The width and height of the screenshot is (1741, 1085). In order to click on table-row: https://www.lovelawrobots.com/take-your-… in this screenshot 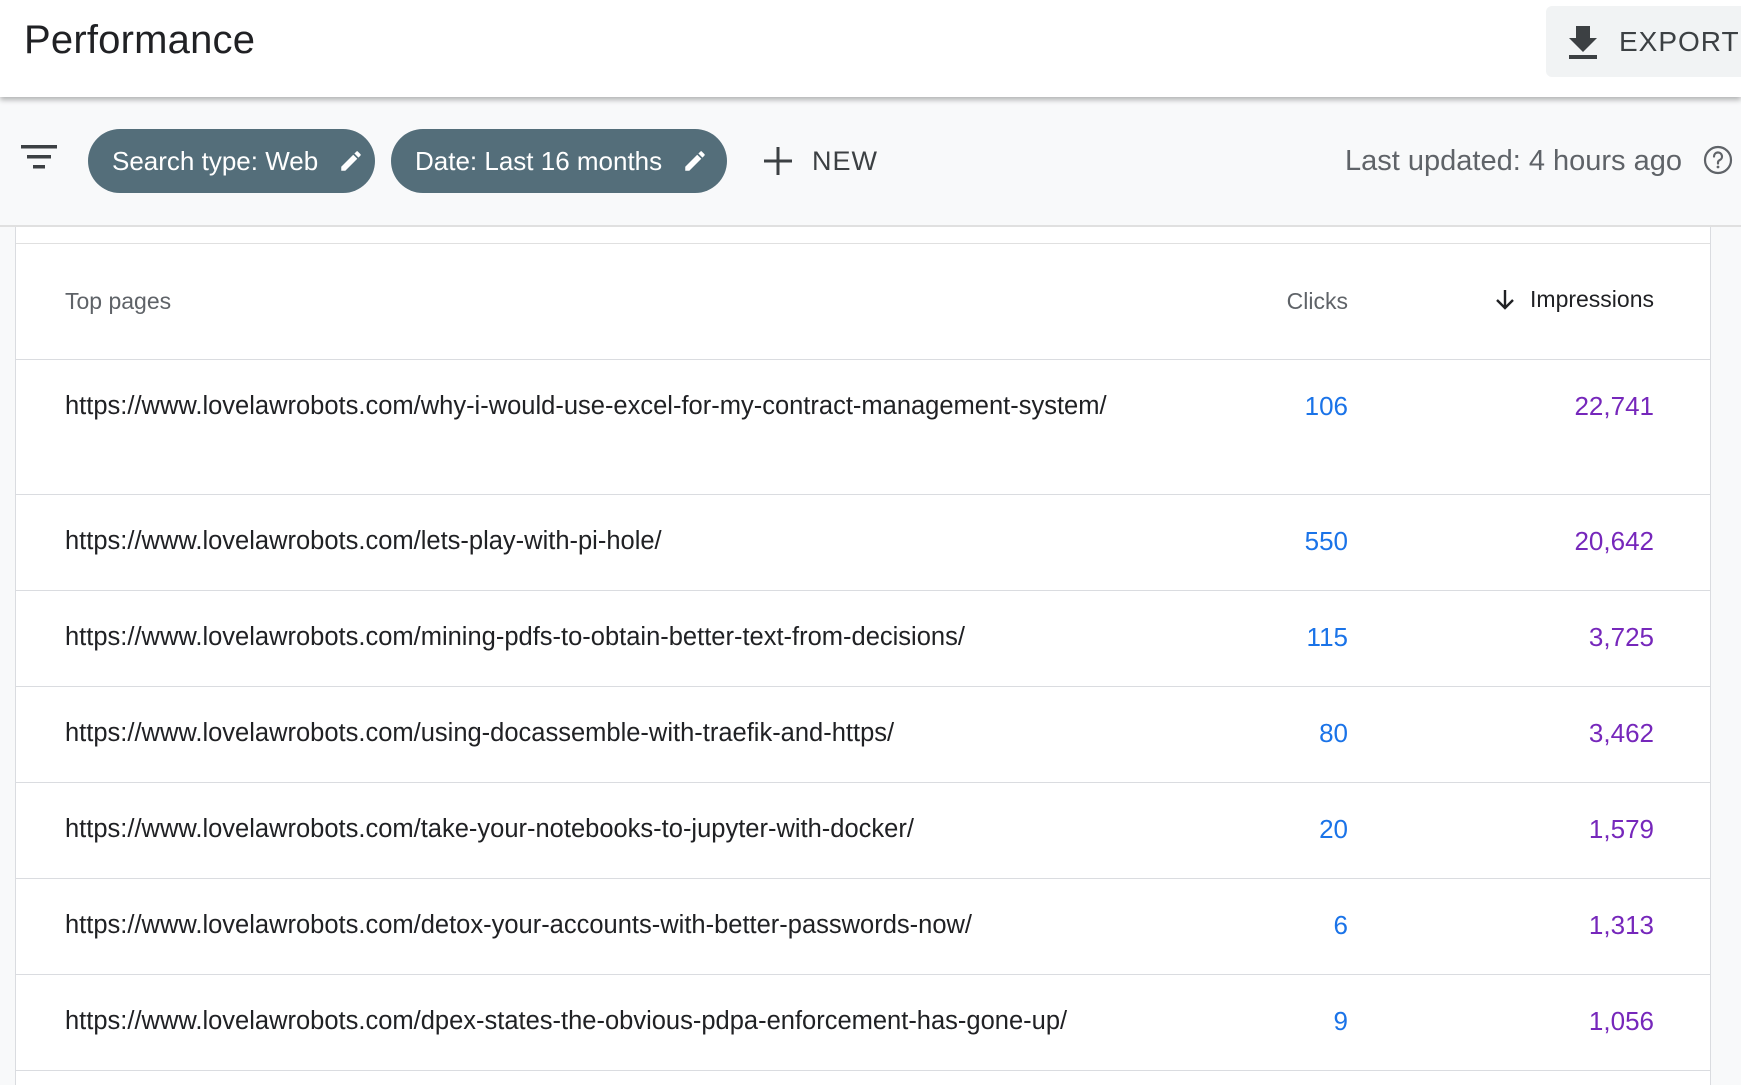, I will do `click(863, 831)`.